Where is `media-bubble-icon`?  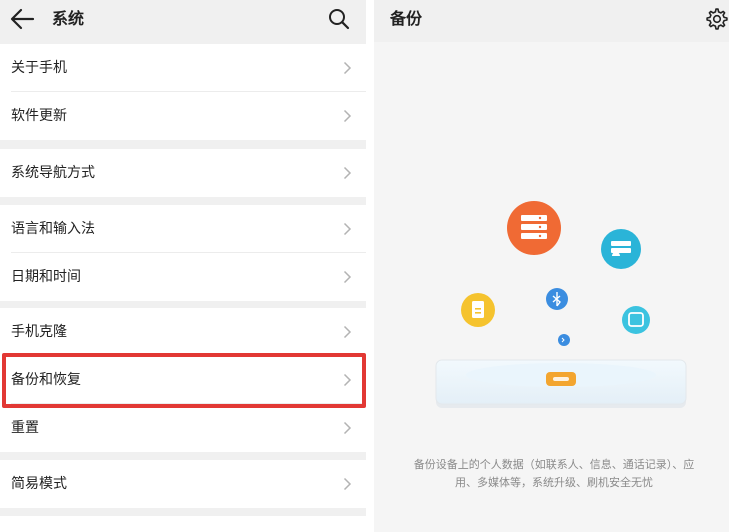 media-bubble-icon is located at coordinates (557, 299).